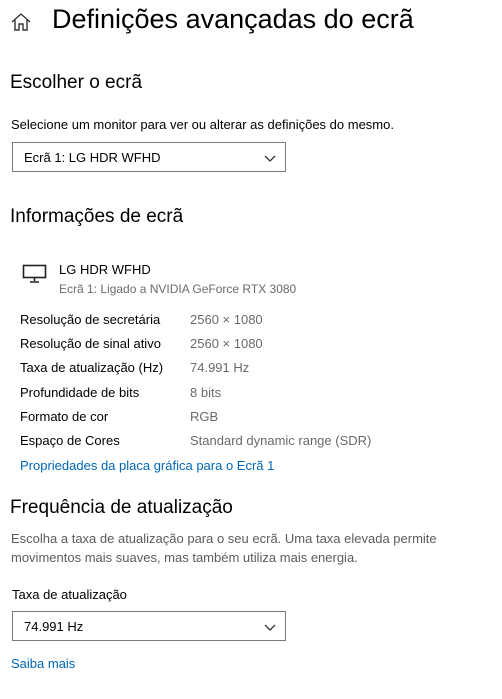 Image resolution: width=502 pixels, height=699 pixels. I want to click on monitor-name: LG HDR WFHD, so click(105, 269).